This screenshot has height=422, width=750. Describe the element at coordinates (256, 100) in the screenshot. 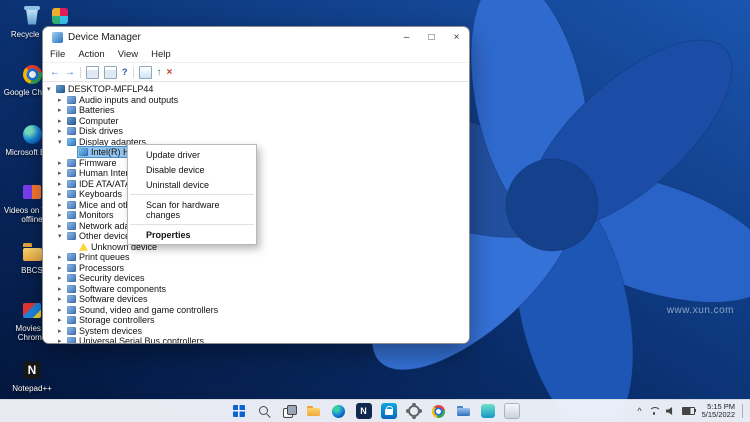

I see `tree-item: Audio inputs and outputs` at that location.